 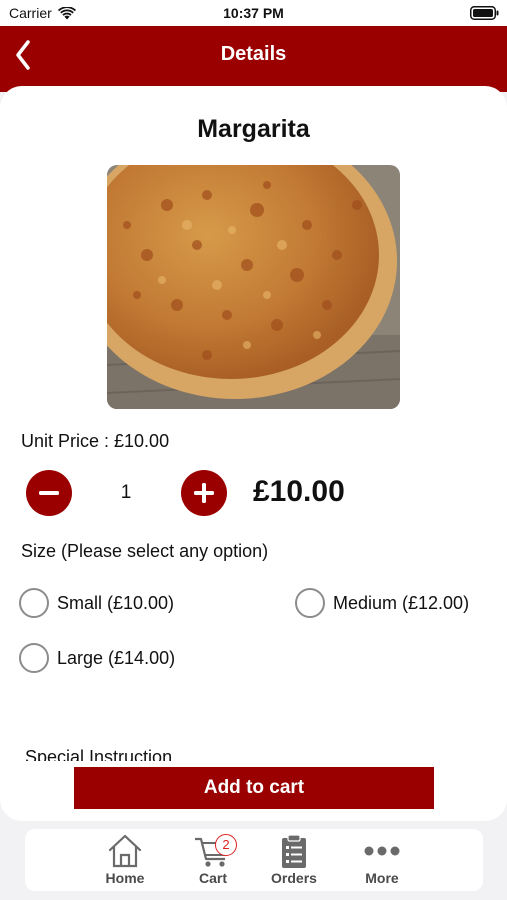 What do you see at coordinates (95, 441) in the screenshot?
I see `unit-price: Unit Price : £10.00` at bounding box center [95, 441].